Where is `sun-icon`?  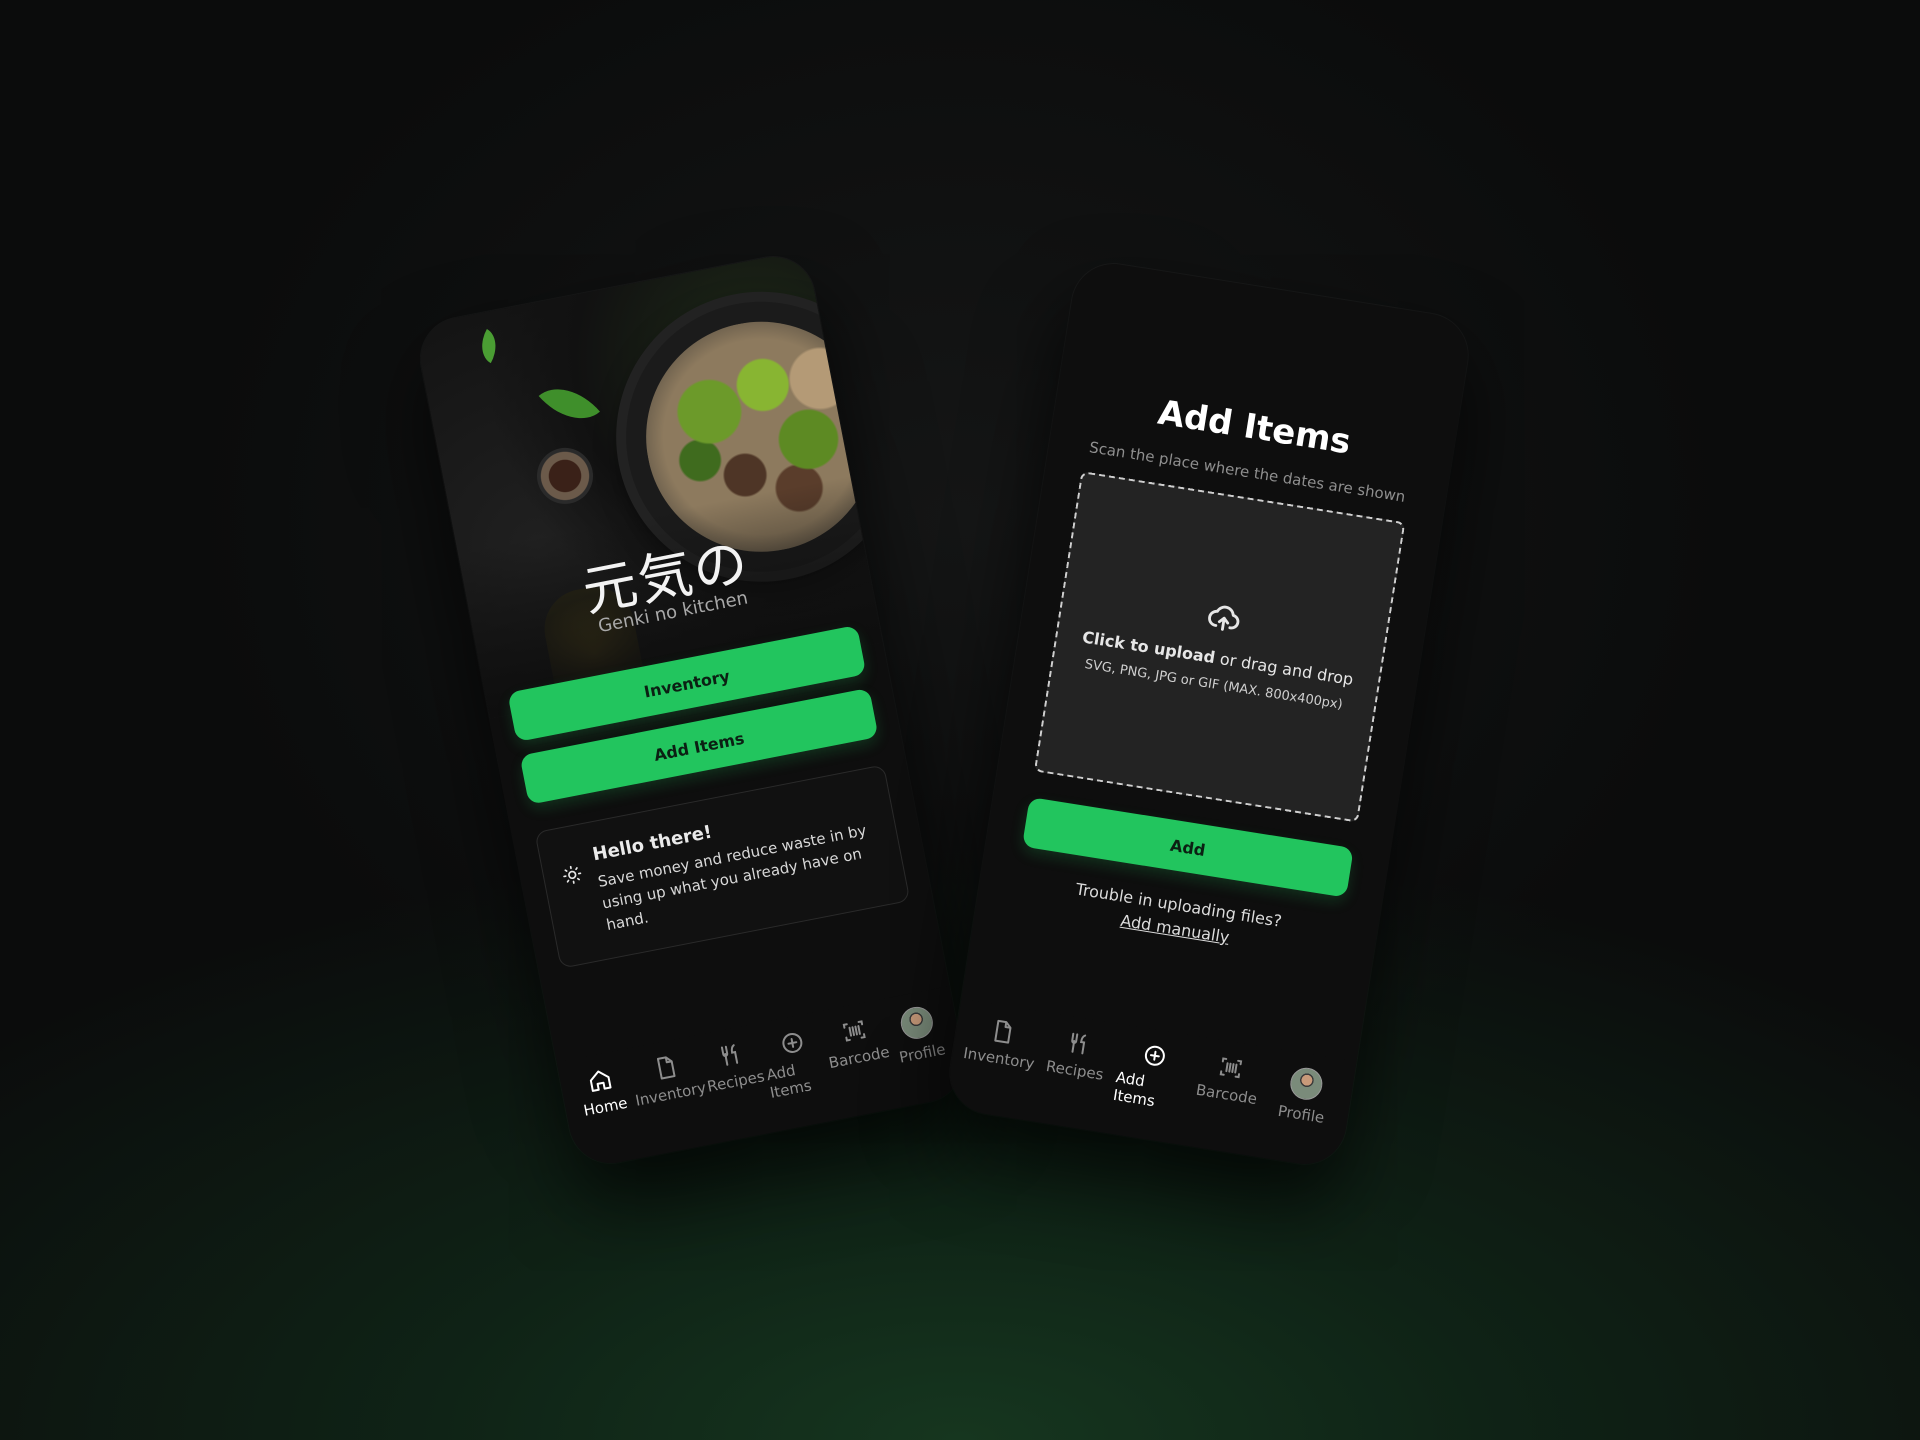 sun-icon is located at coordinates (572, 874).